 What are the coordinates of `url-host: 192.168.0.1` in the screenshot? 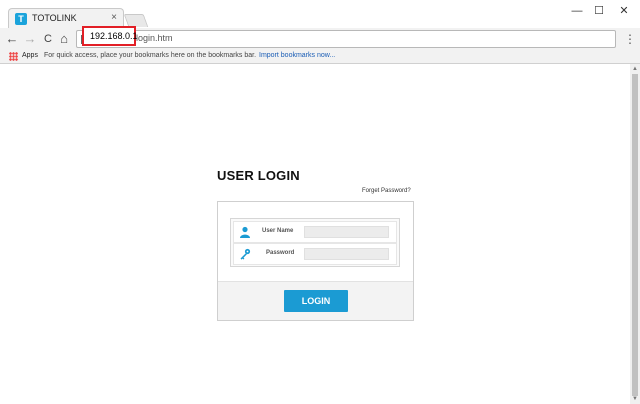 It's located at (114, 36).